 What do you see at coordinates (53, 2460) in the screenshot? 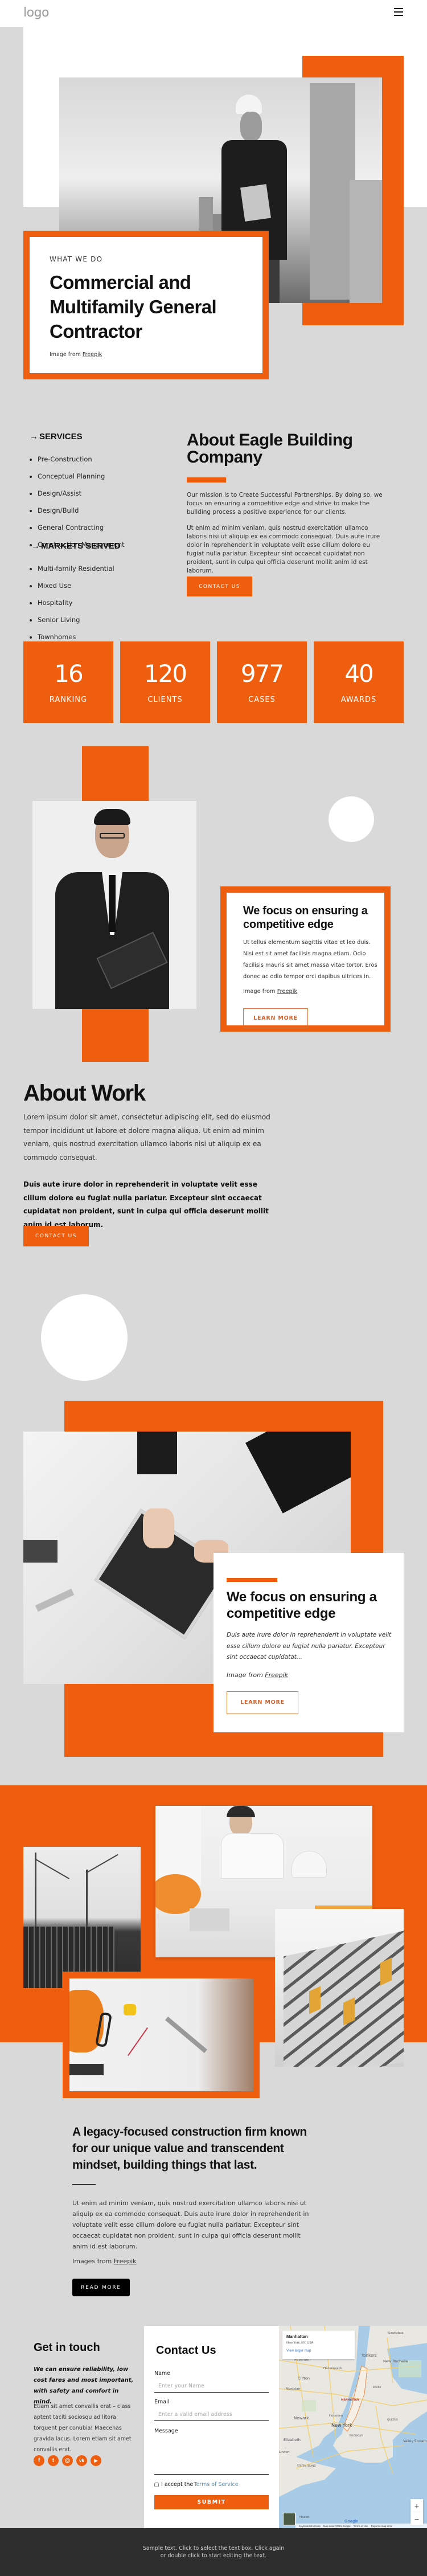
I see `twitter-icon: t` at bounding box center [53, 2460].